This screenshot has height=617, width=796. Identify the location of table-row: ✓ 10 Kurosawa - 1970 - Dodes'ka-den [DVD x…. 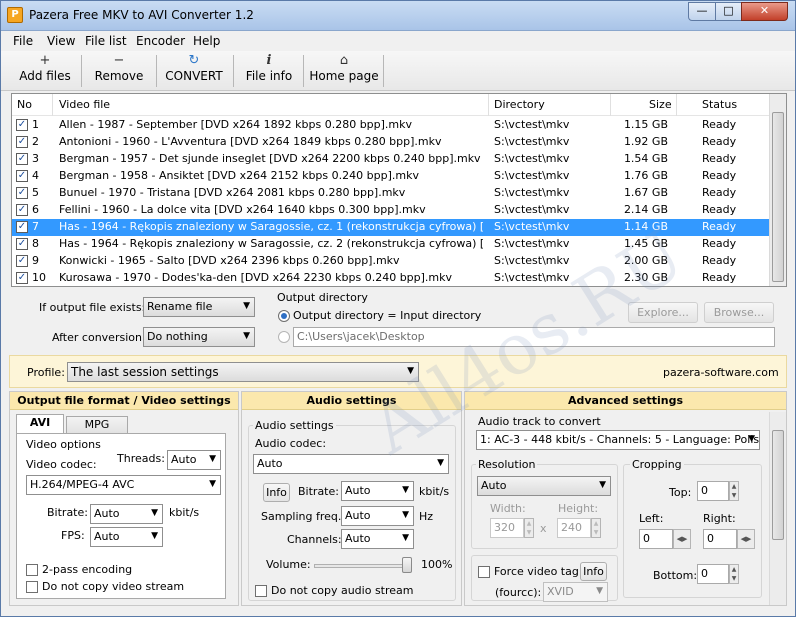
(391, 278).